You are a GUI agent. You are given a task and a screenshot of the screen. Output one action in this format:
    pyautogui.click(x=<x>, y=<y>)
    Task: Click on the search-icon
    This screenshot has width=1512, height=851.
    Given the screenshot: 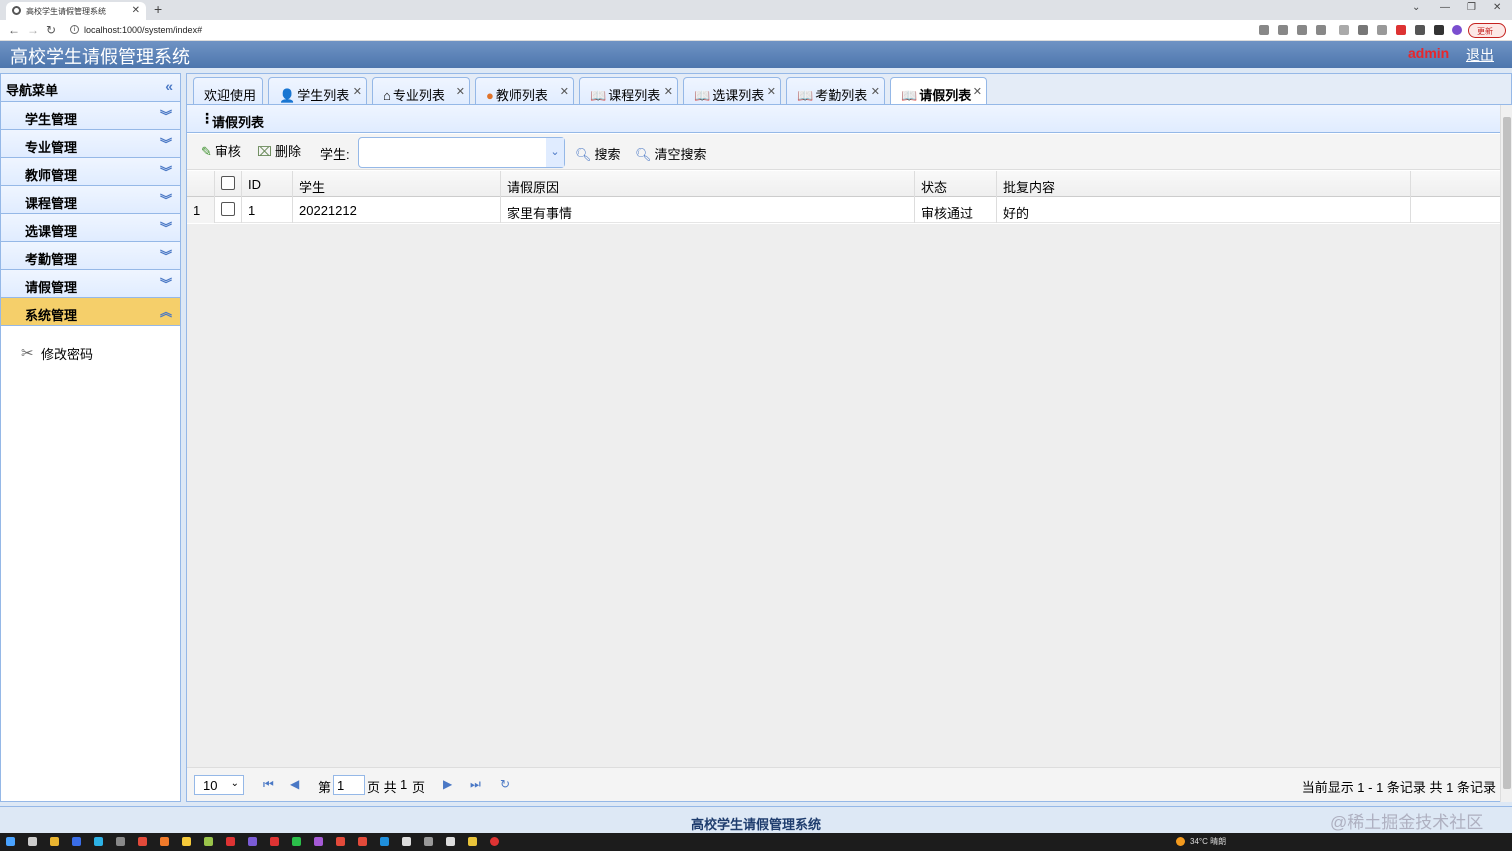 What is the action you would take?
    pyautogui.click(x=32, y=841)
    